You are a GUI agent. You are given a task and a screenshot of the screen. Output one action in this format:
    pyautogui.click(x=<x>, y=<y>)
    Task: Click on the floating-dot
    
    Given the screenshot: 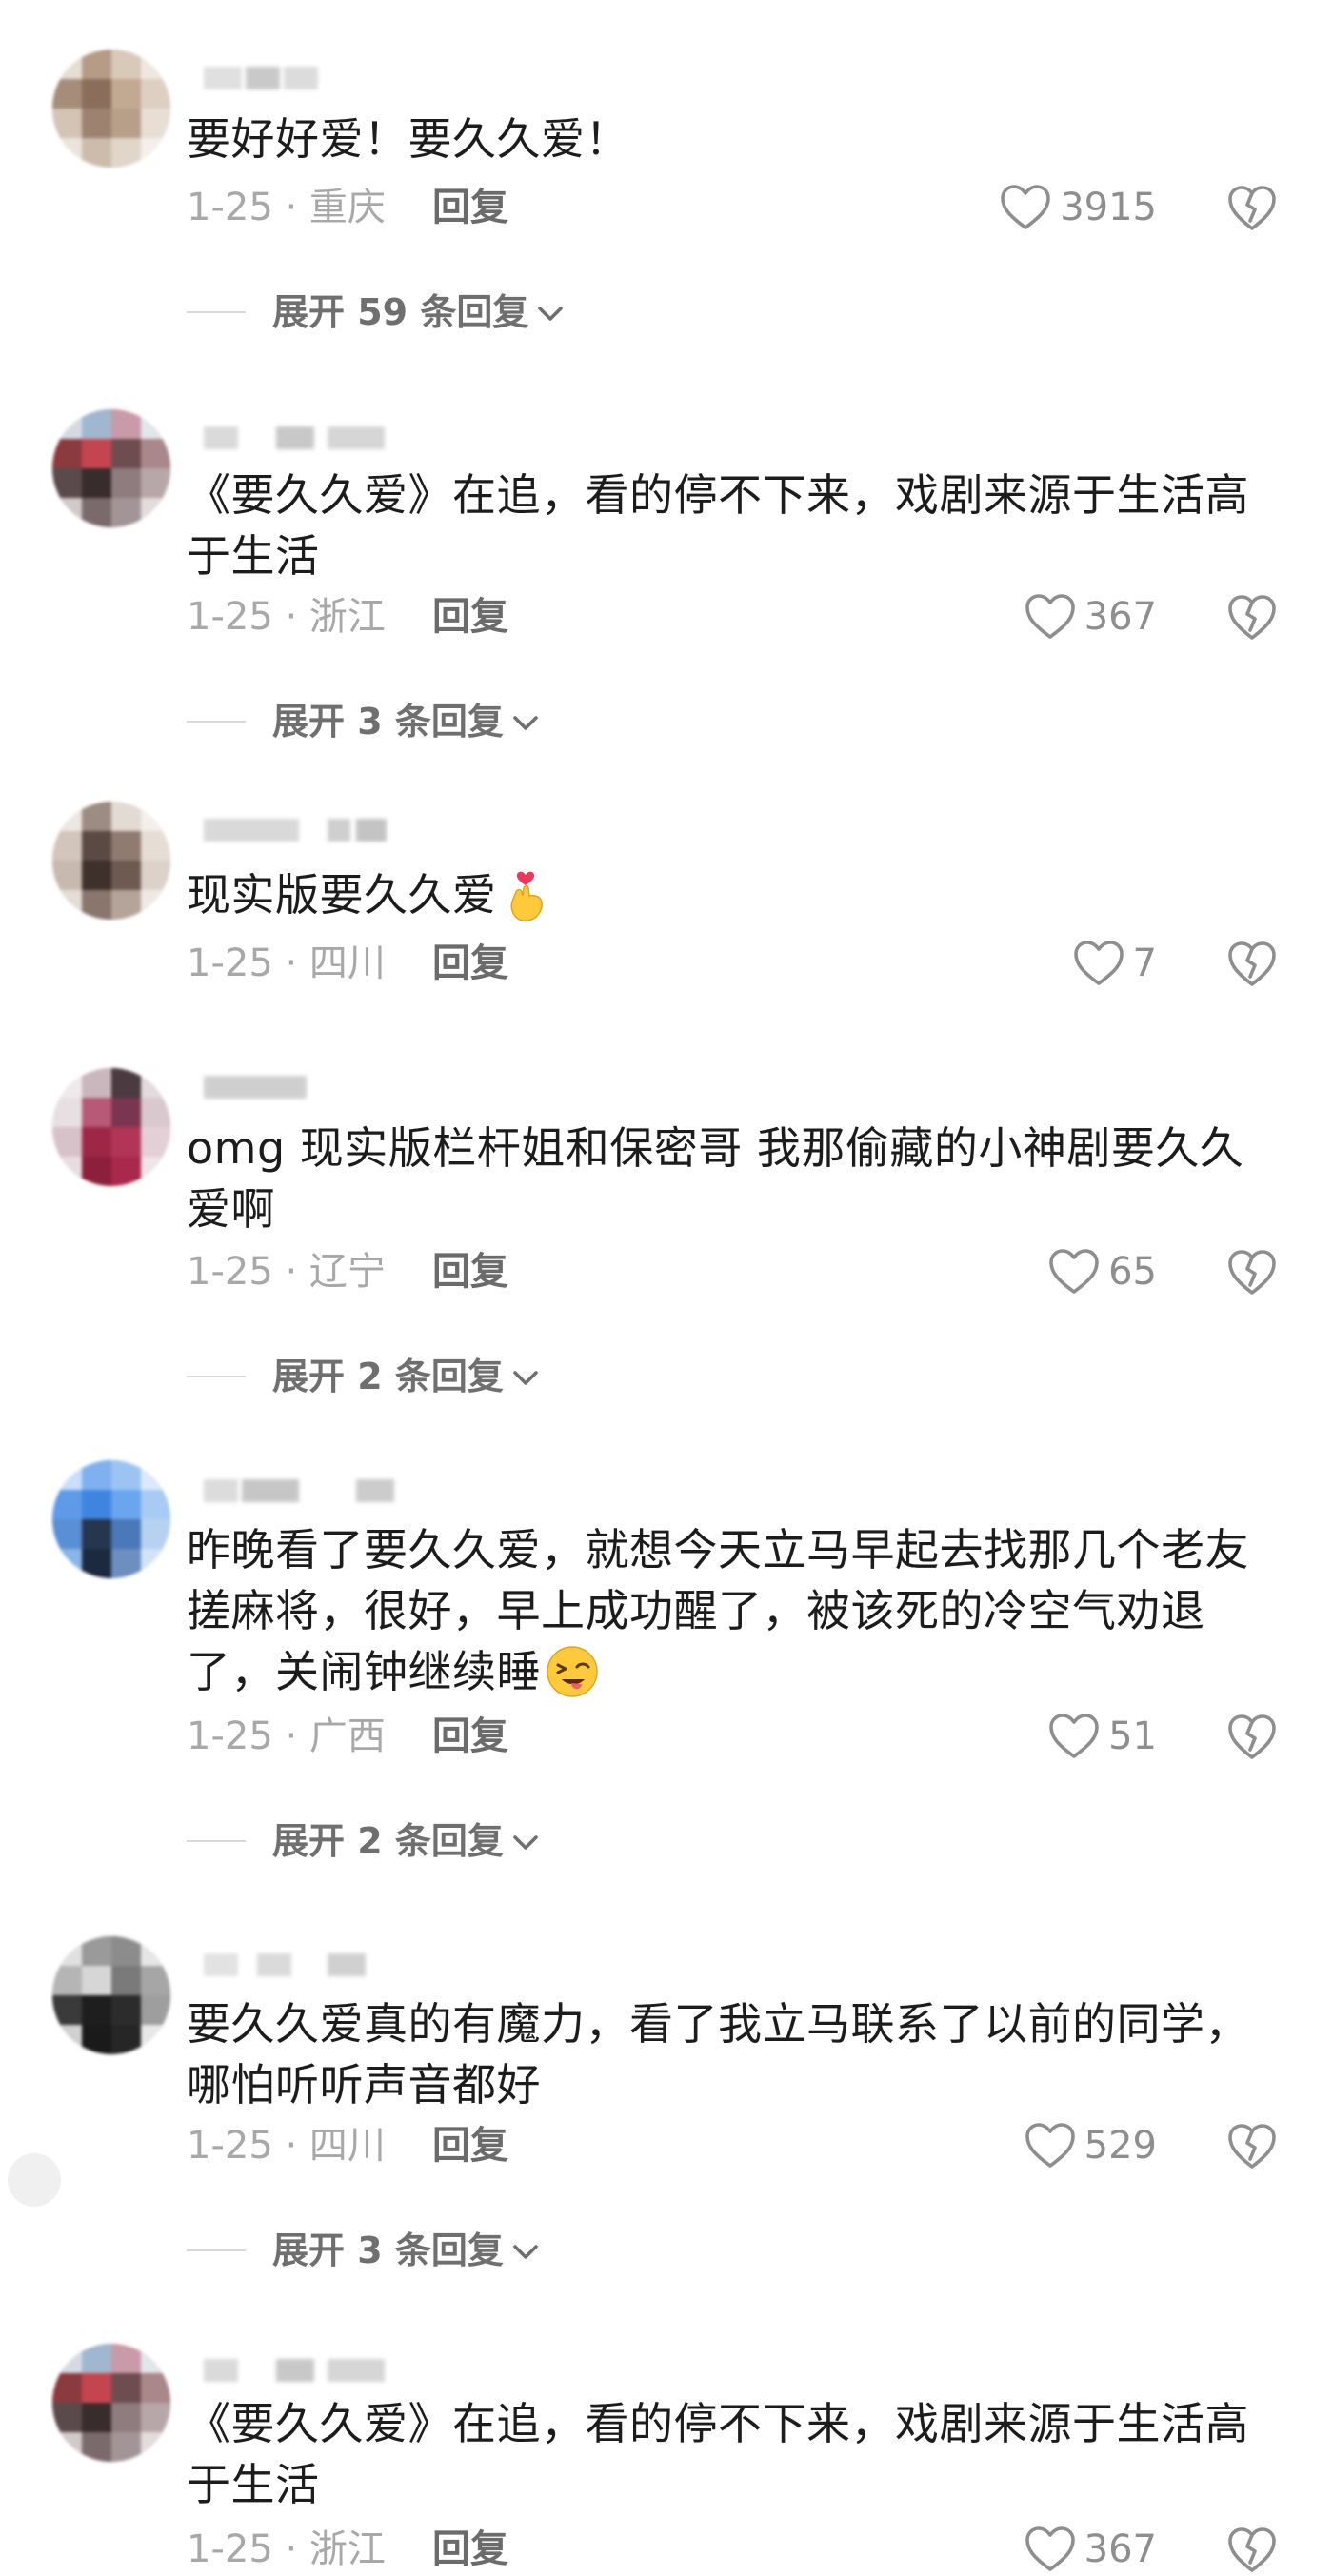 What is the action you would take?
    pyautogui.click(x=34, y=2180)
    